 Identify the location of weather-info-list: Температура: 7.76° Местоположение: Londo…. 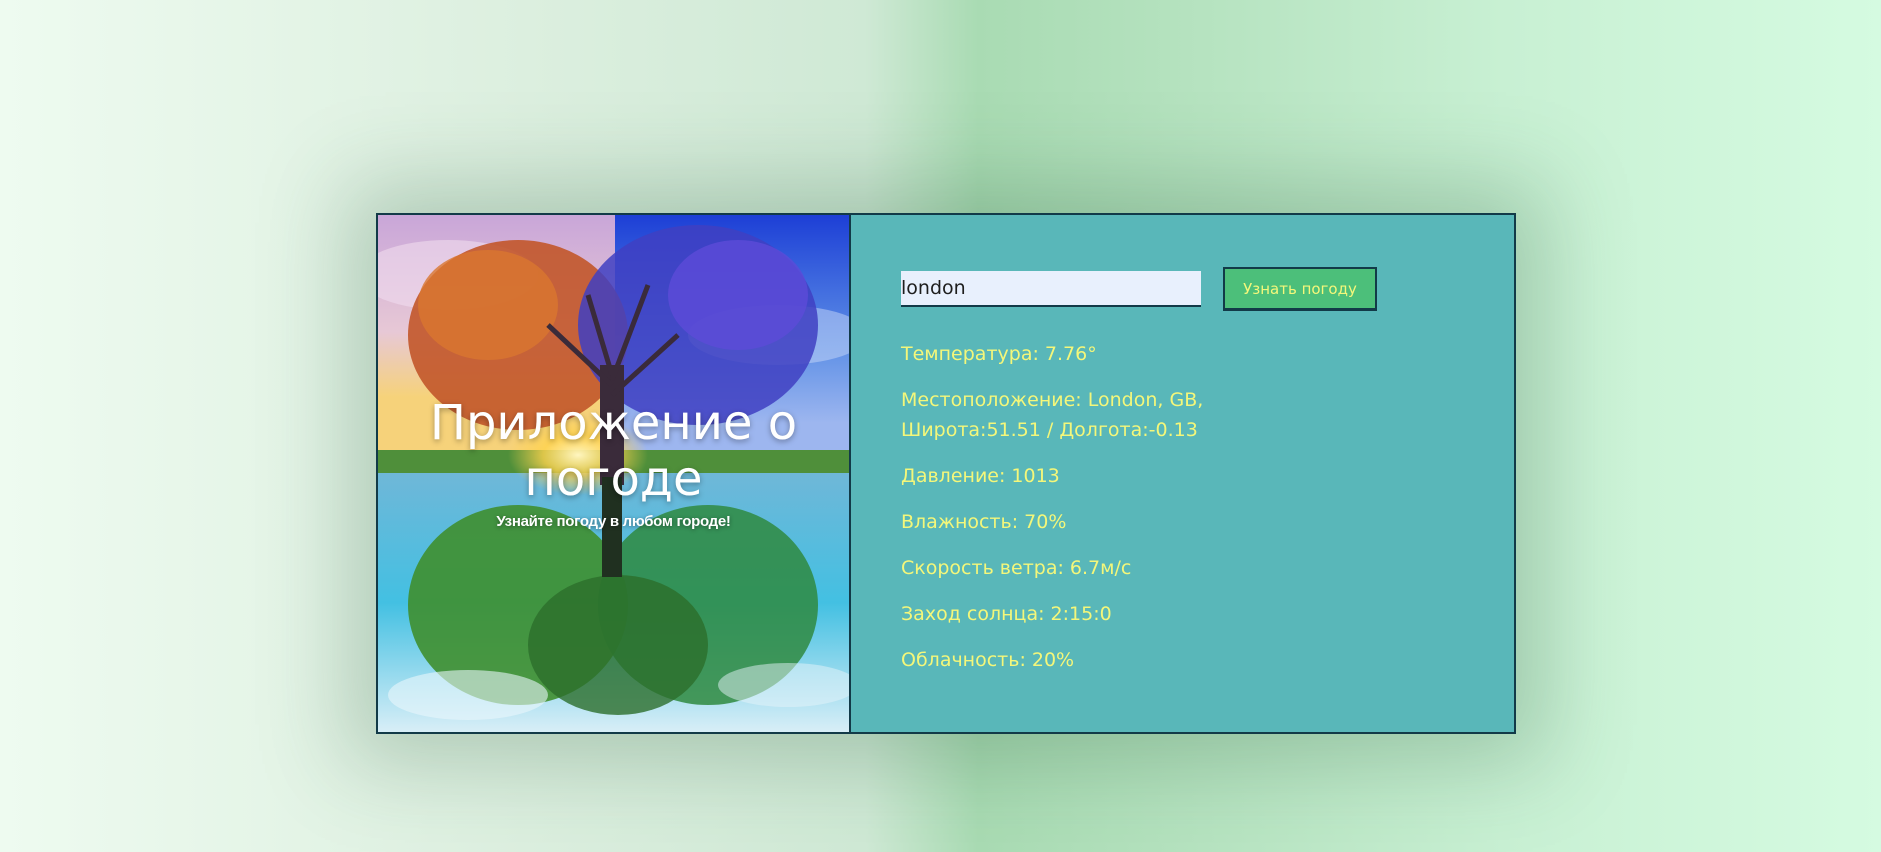
(1071, 515).